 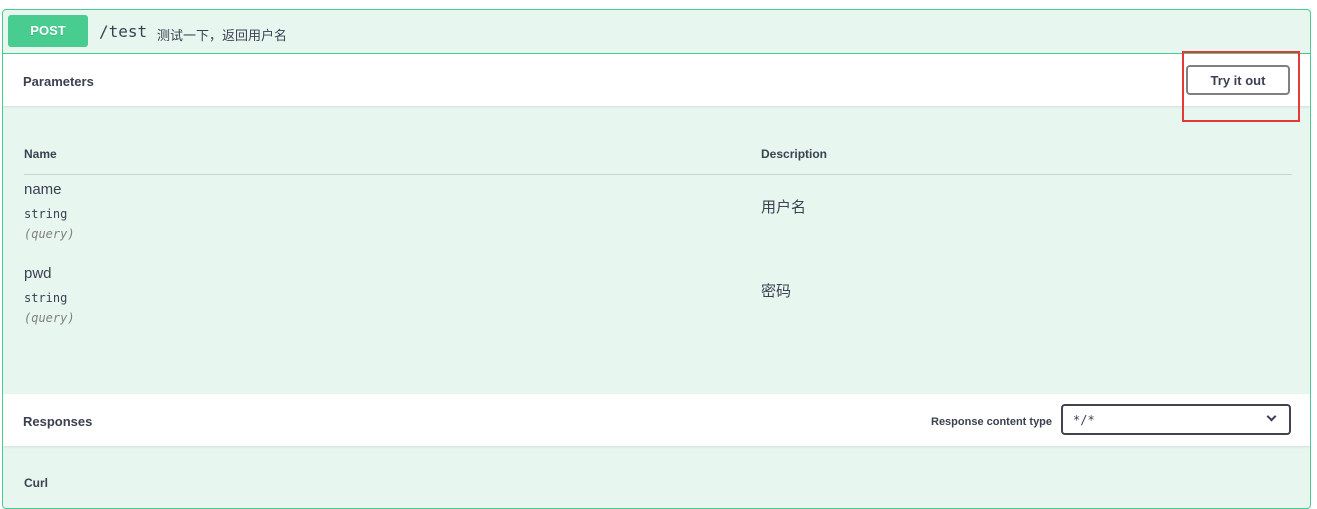 What do you see at coordinates (794, 154) in the screenshot?
I see `column-header-description: Description` at bounding box center [794, 154].